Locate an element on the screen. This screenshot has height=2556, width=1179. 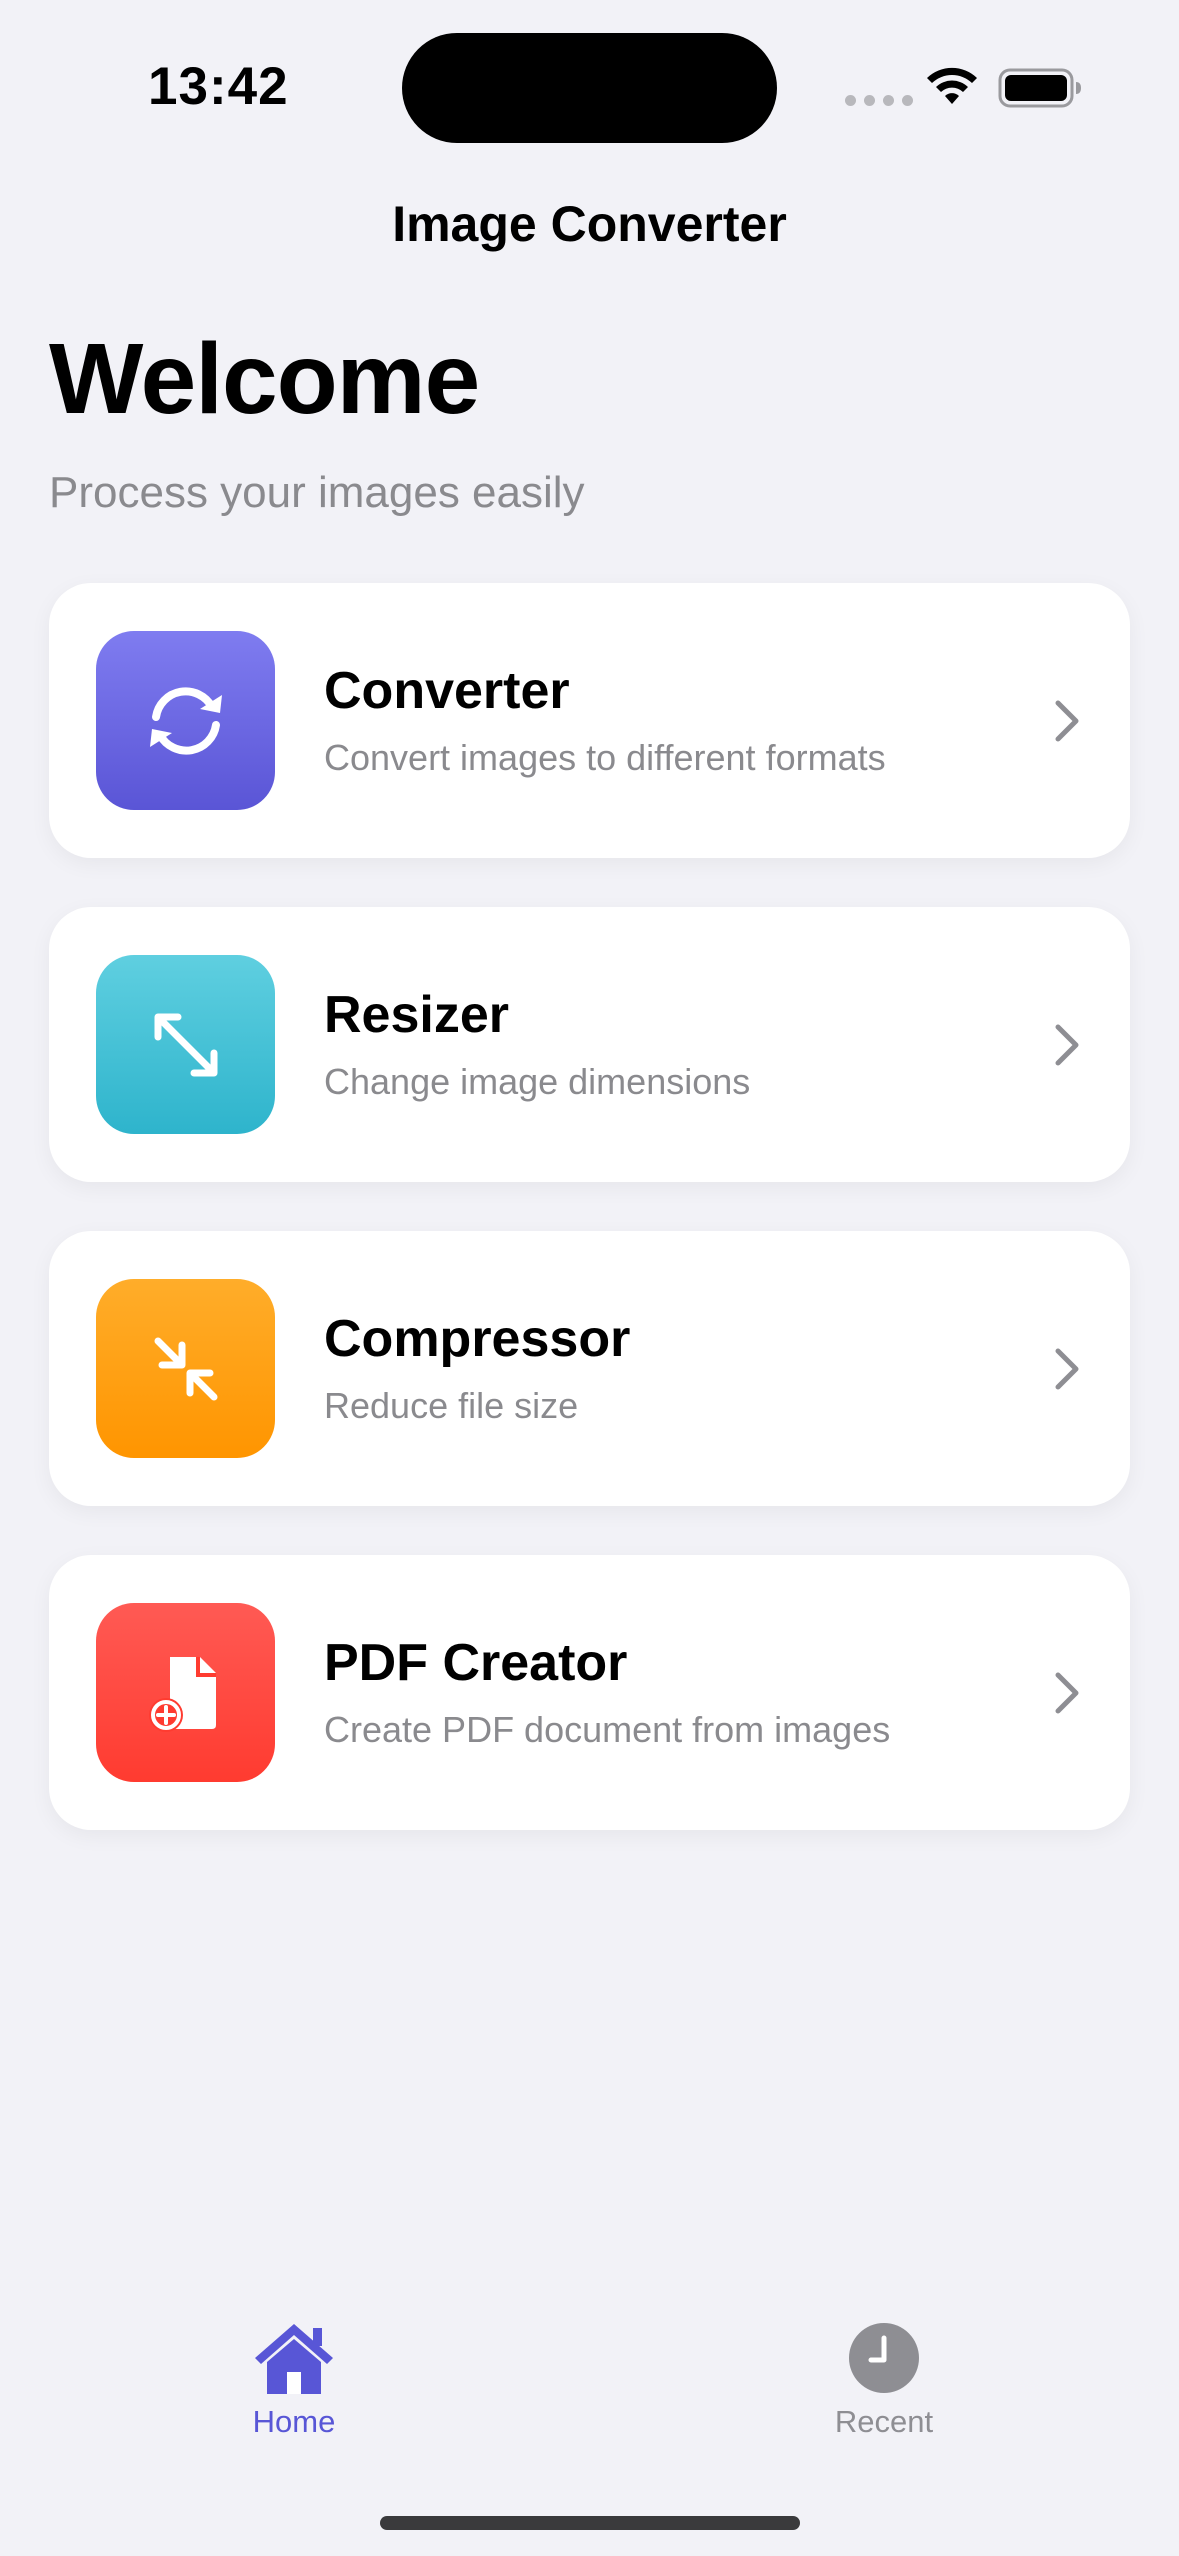
nav-title: Image Converter is located at coordinates (589, 224).